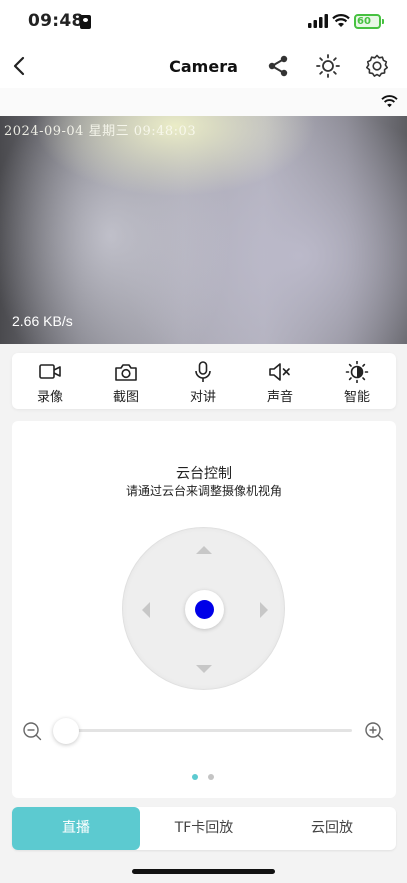 The image size is (407, 883). I want to click on sound-button: 声音, so click(280, 381).